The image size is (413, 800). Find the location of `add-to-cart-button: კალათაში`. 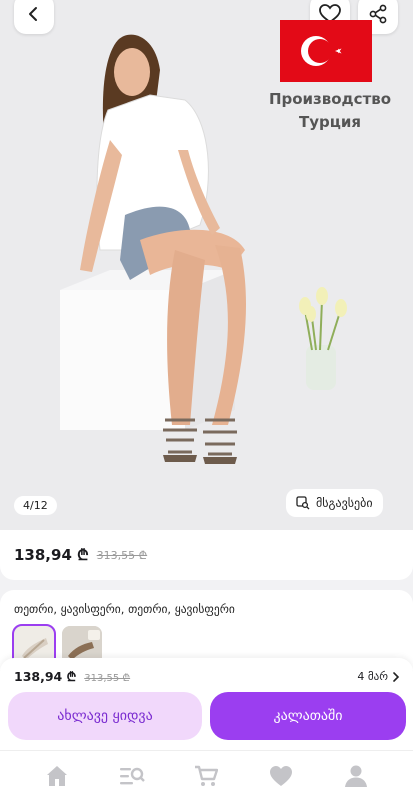

add-to-cart-button: კალათაში is located at coordinates (308, 716).